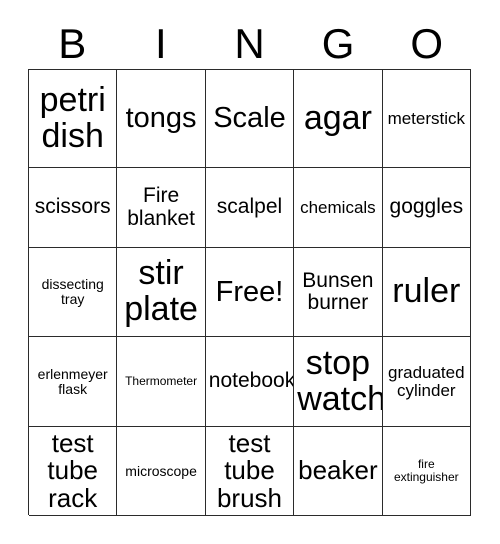 Image resolution: width=500 pixels, height=544 pixels. I want to click on bingo-cell-label: scissors, so click(72, 207).